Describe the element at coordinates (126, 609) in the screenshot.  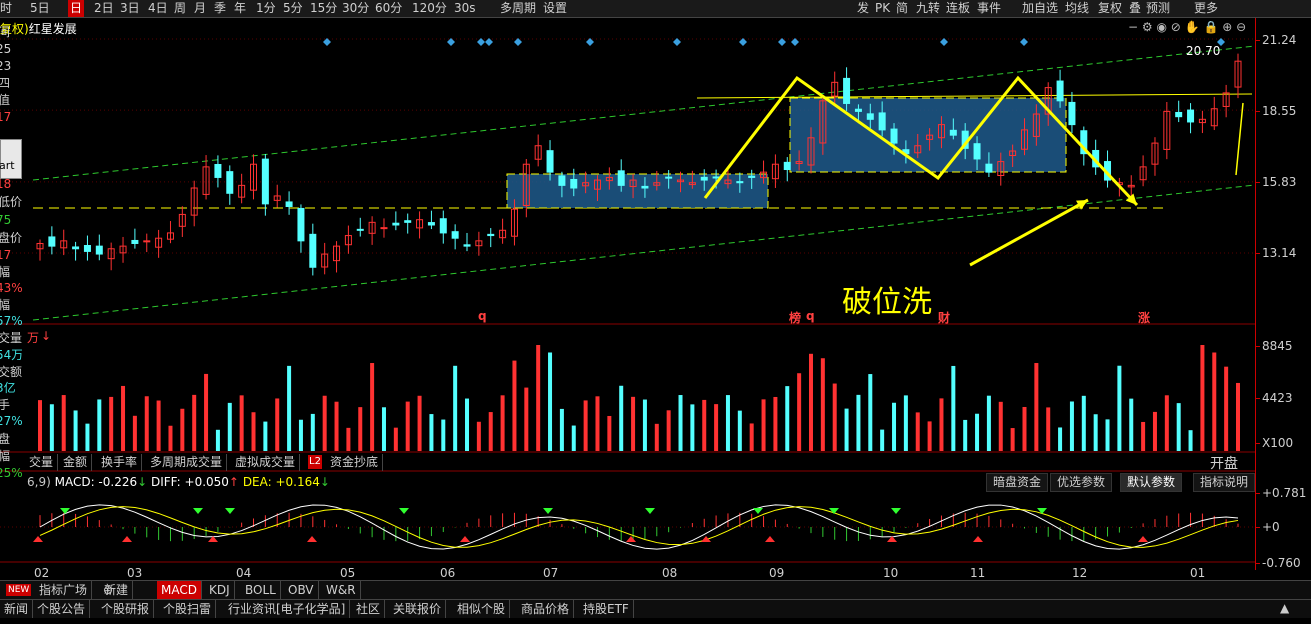
I see `news-tab-2: 个股研报` at that location.